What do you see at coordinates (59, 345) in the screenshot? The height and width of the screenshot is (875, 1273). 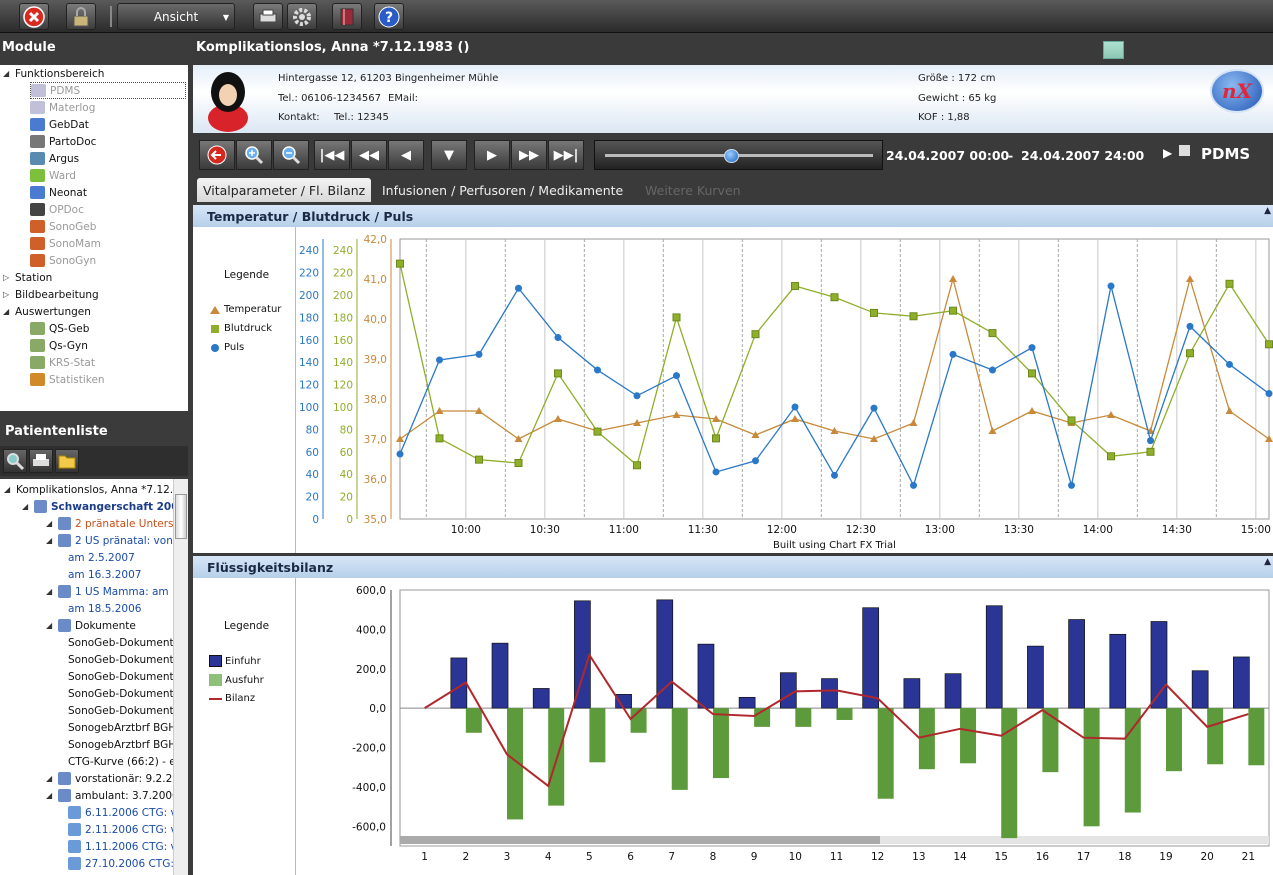 I see `module-item-qs-gyn: Qs-Gyn` at bounding box center [59, 345].